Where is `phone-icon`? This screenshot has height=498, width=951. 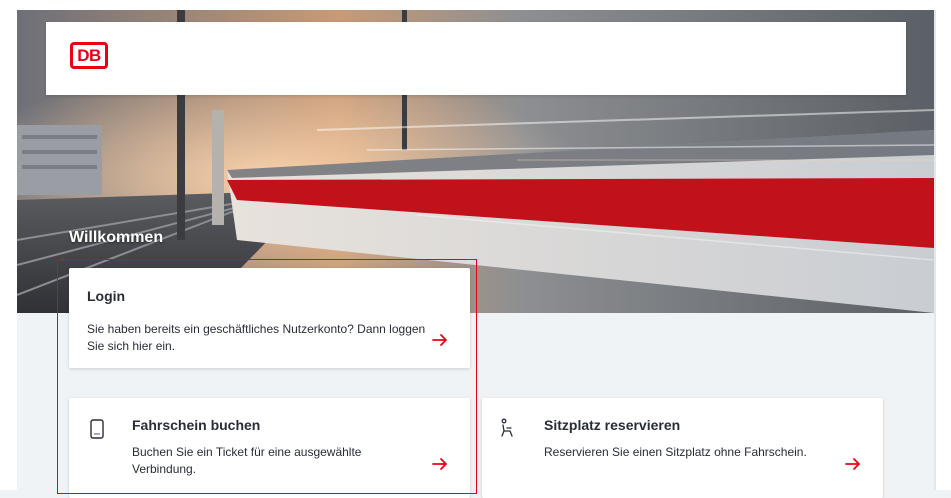
phone-icon is located at coordinates (97, 429).